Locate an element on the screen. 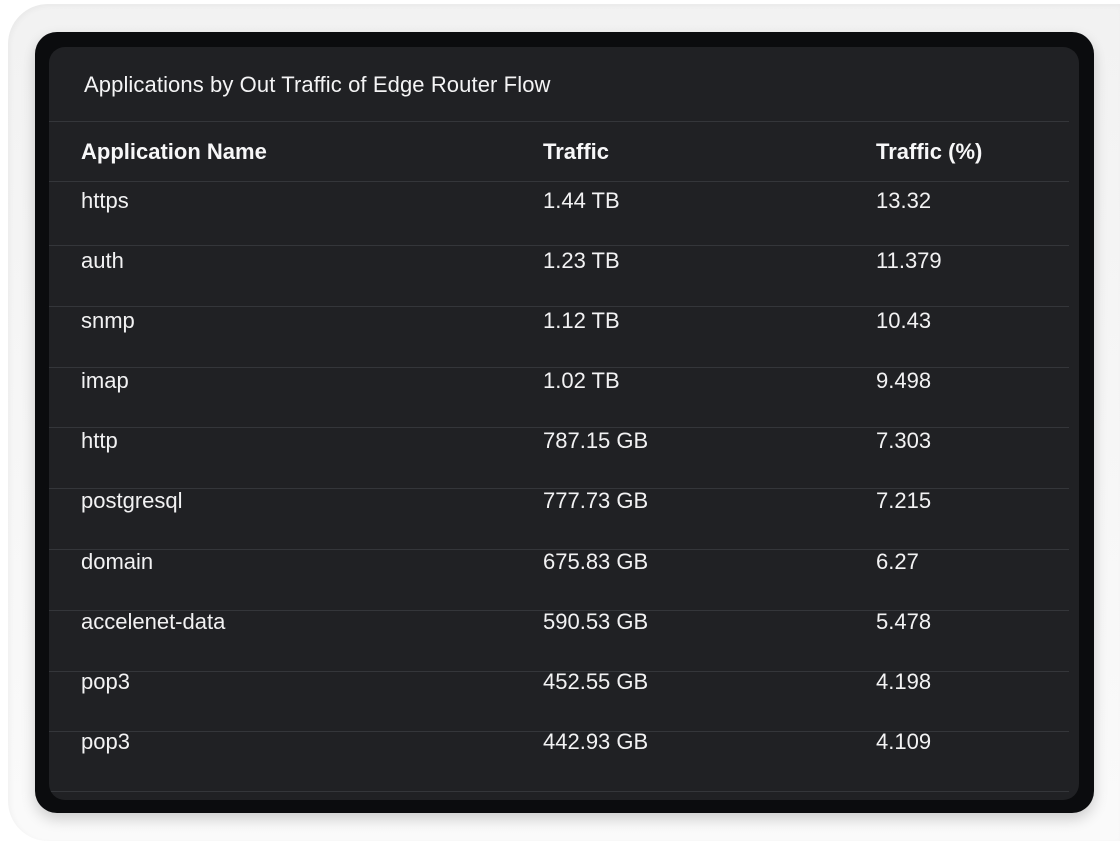 Image resolution: width=1120 pixels, height=841 pixels. traffic-percent-cell: 10.43 is located at coordinates (904, 320).